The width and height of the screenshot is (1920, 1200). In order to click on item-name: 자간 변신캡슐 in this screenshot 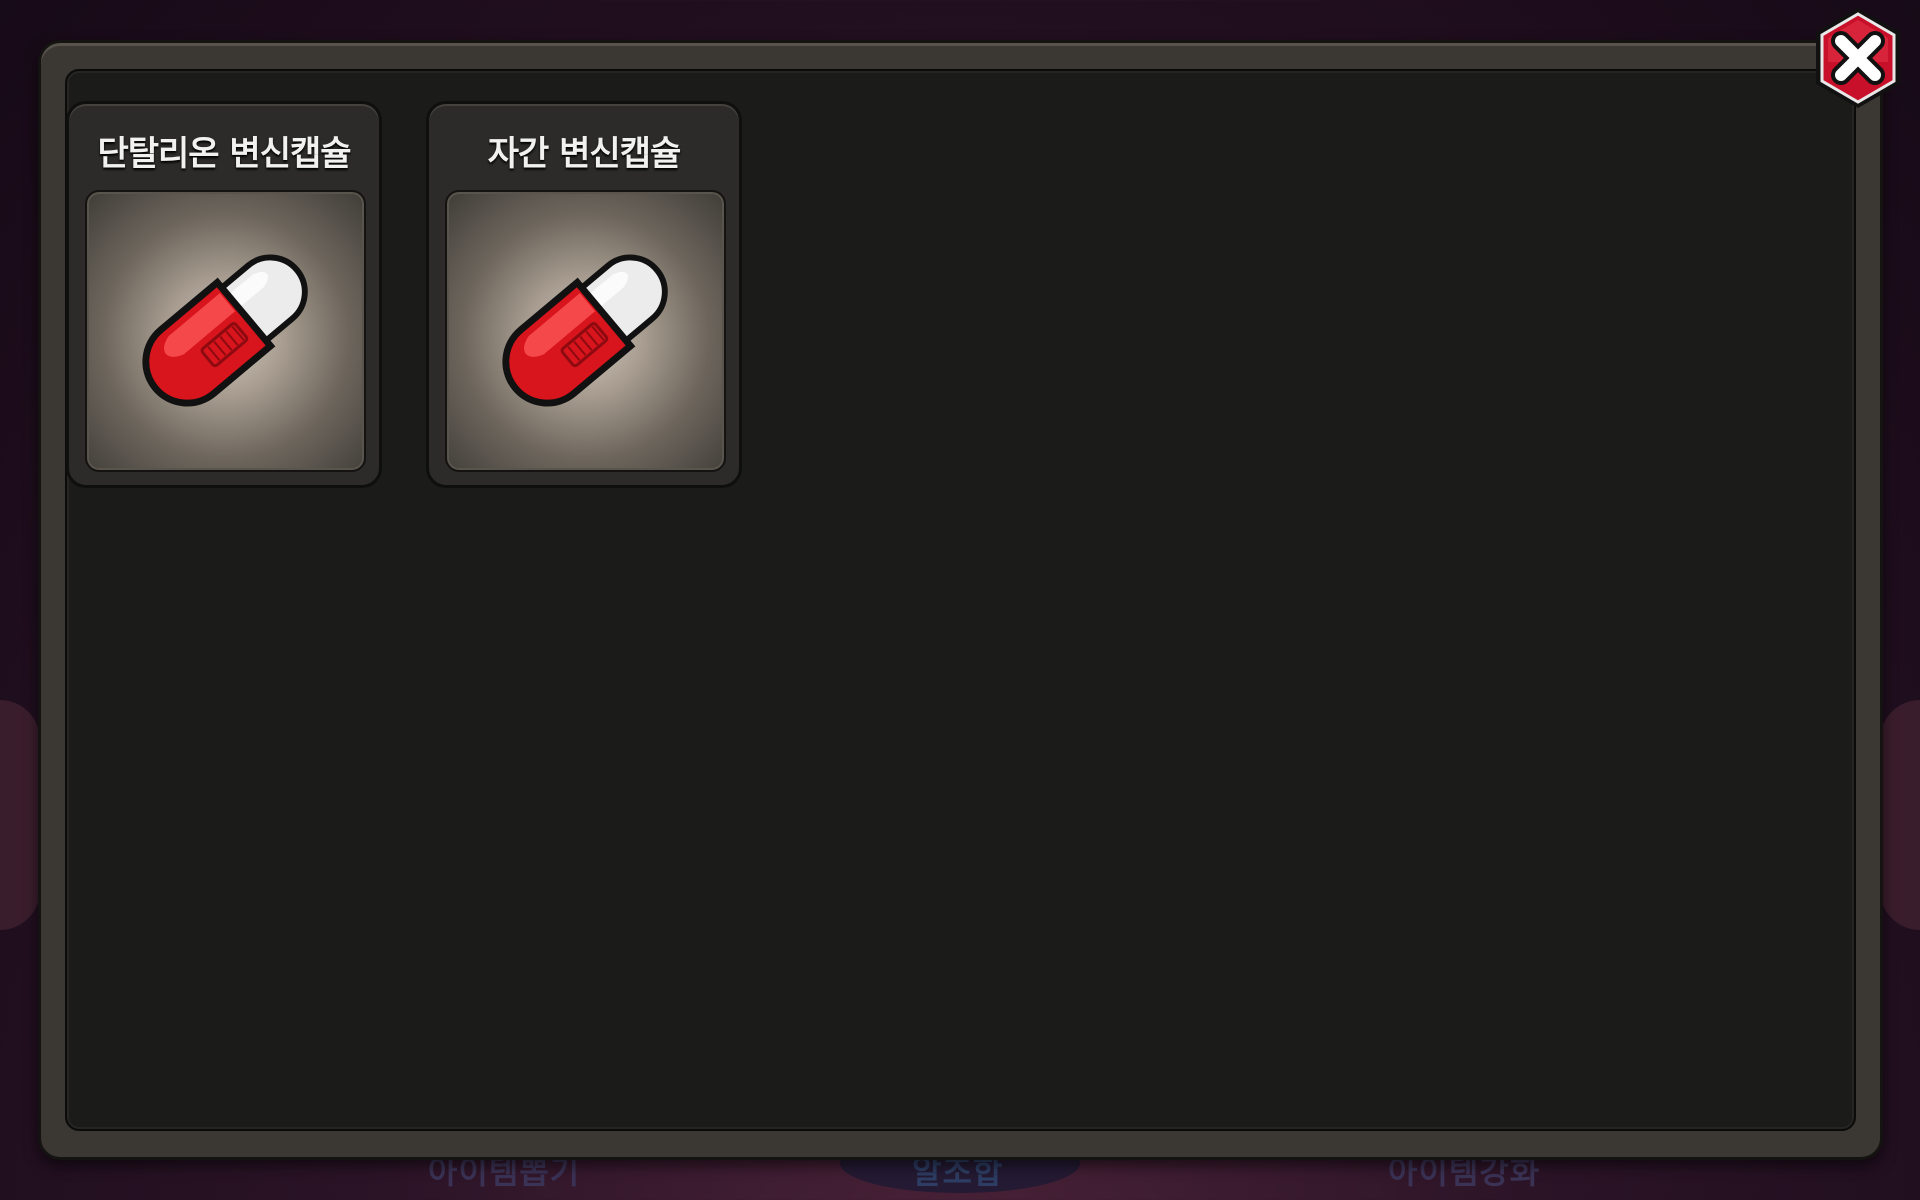, I will do `click(584, 154)`.